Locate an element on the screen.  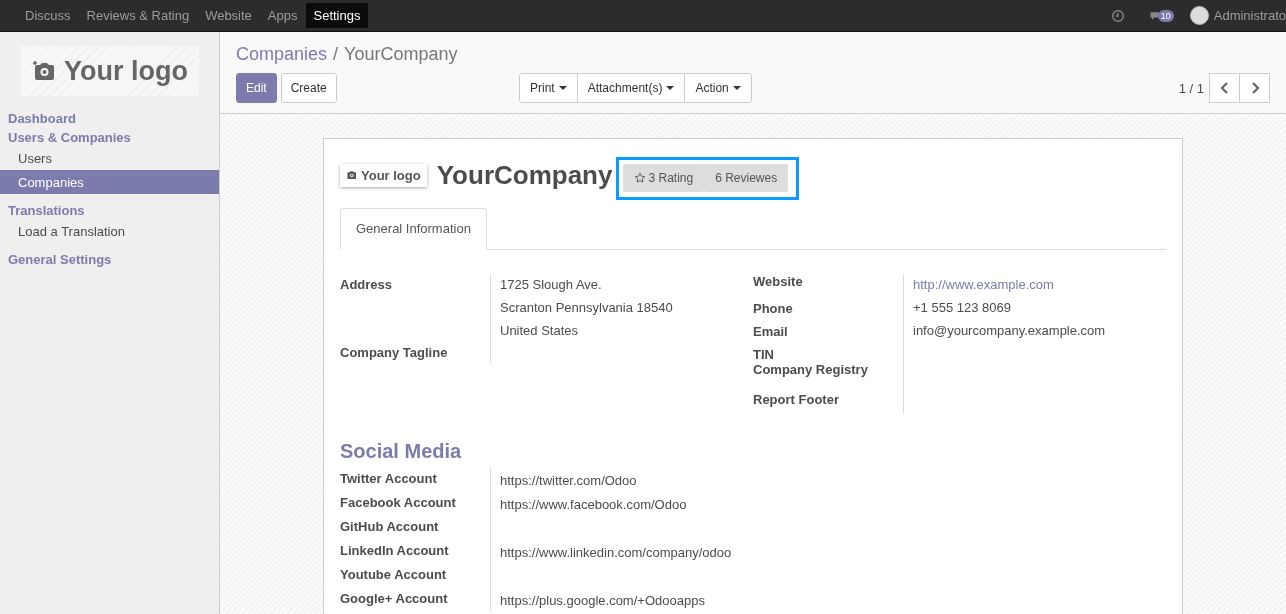
field-value: https://twitter.com/Odoo is located at coordinates (568, 480).